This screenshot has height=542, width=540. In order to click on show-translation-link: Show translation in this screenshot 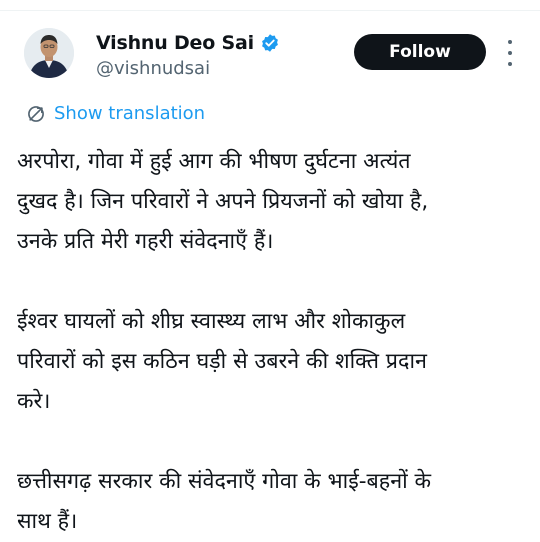, I will do `click(115, 113)`.